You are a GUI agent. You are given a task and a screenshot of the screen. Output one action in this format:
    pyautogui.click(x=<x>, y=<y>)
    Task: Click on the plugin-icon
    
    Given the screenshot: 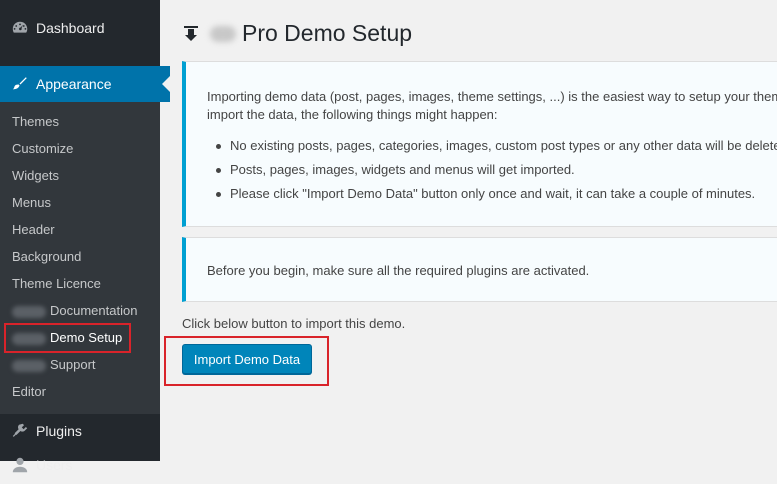 What is the action you would take?
    pyautogui.click(x=20, y=431)
    